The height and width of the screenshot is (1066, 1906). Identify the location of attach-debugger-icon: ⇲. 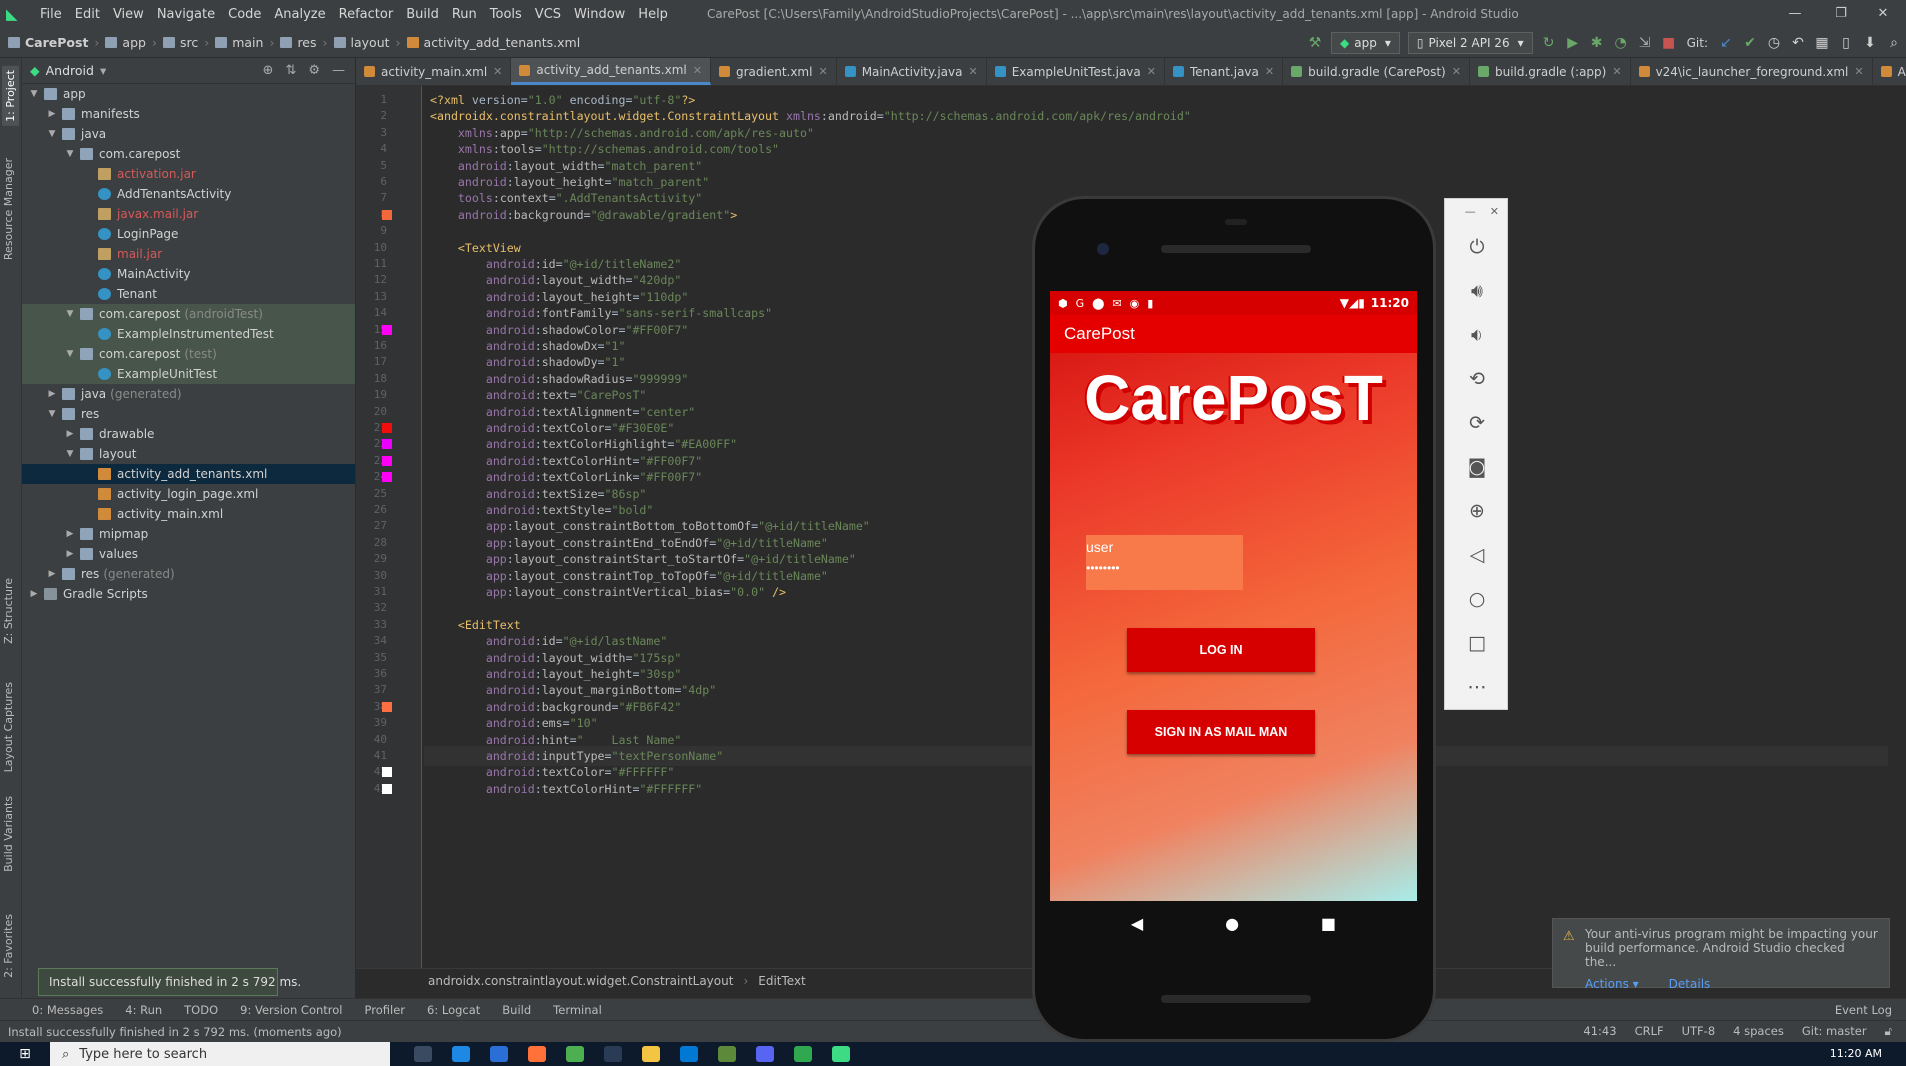
(1645, 43).